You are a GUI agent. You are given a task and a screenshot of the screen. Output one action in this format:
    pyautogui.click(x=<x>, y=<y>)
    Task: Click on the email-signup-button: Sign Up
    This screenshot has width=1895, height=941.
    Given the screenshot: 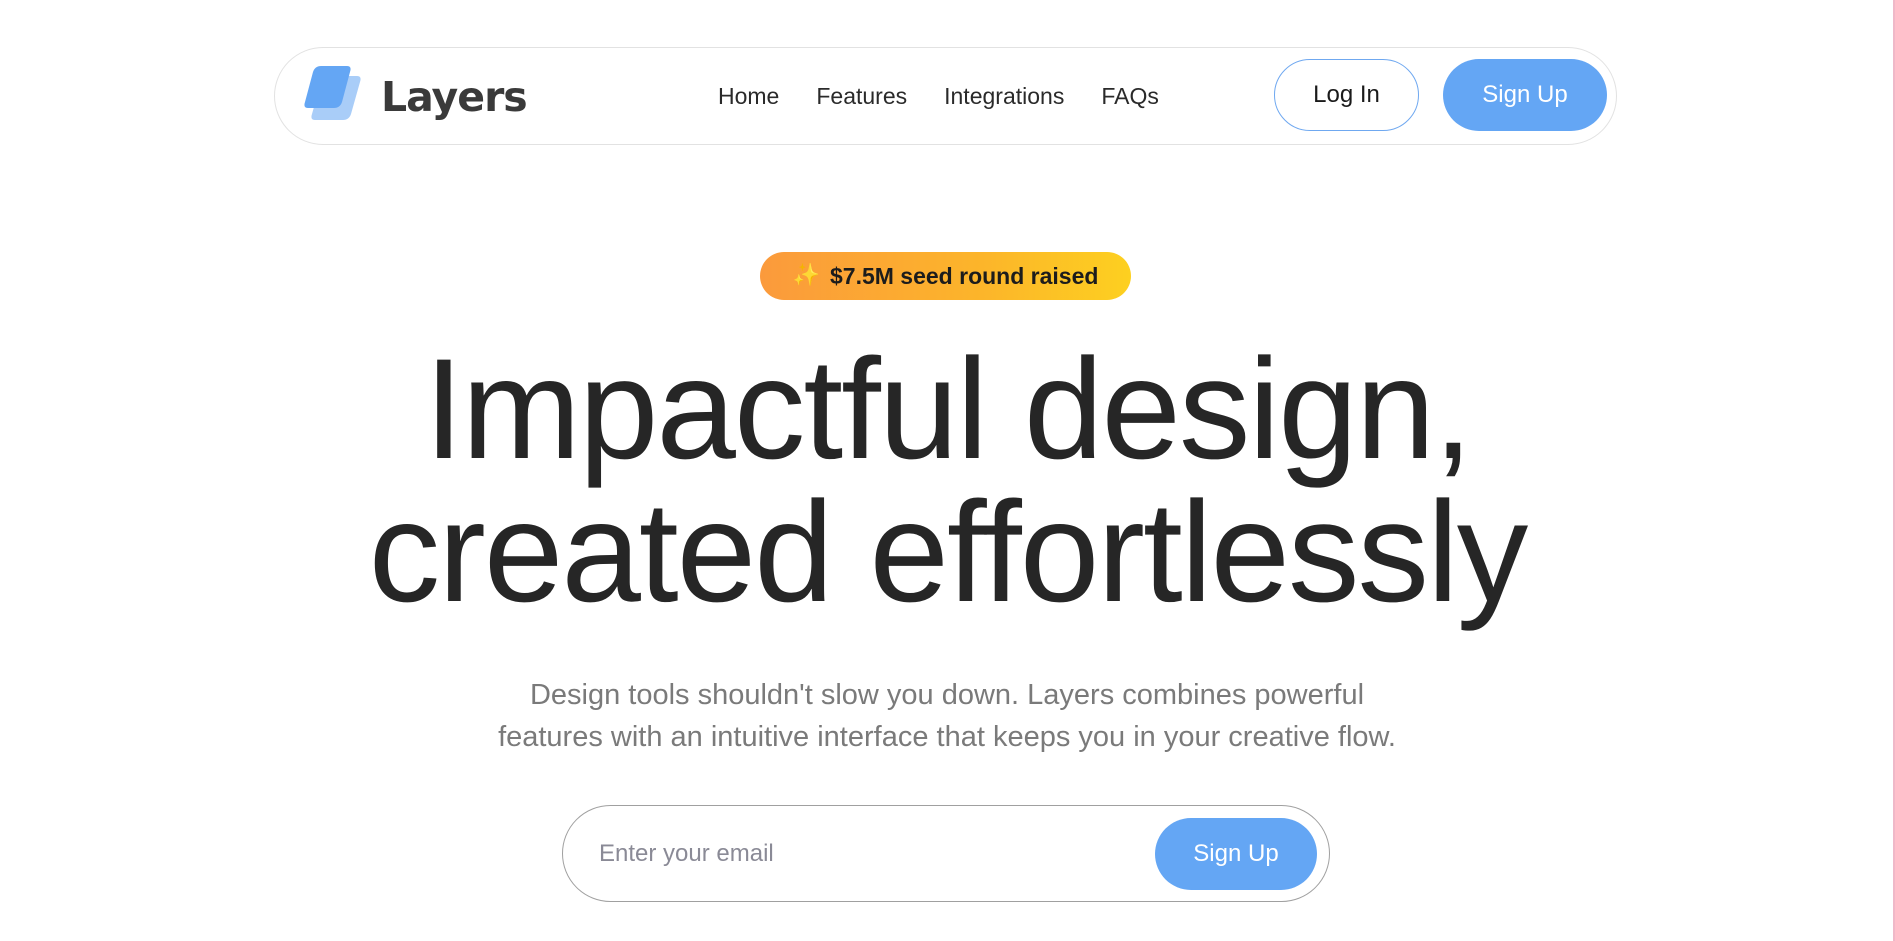 What is the action you would take?
    pyautogui.click(x=1236, y=854)
    